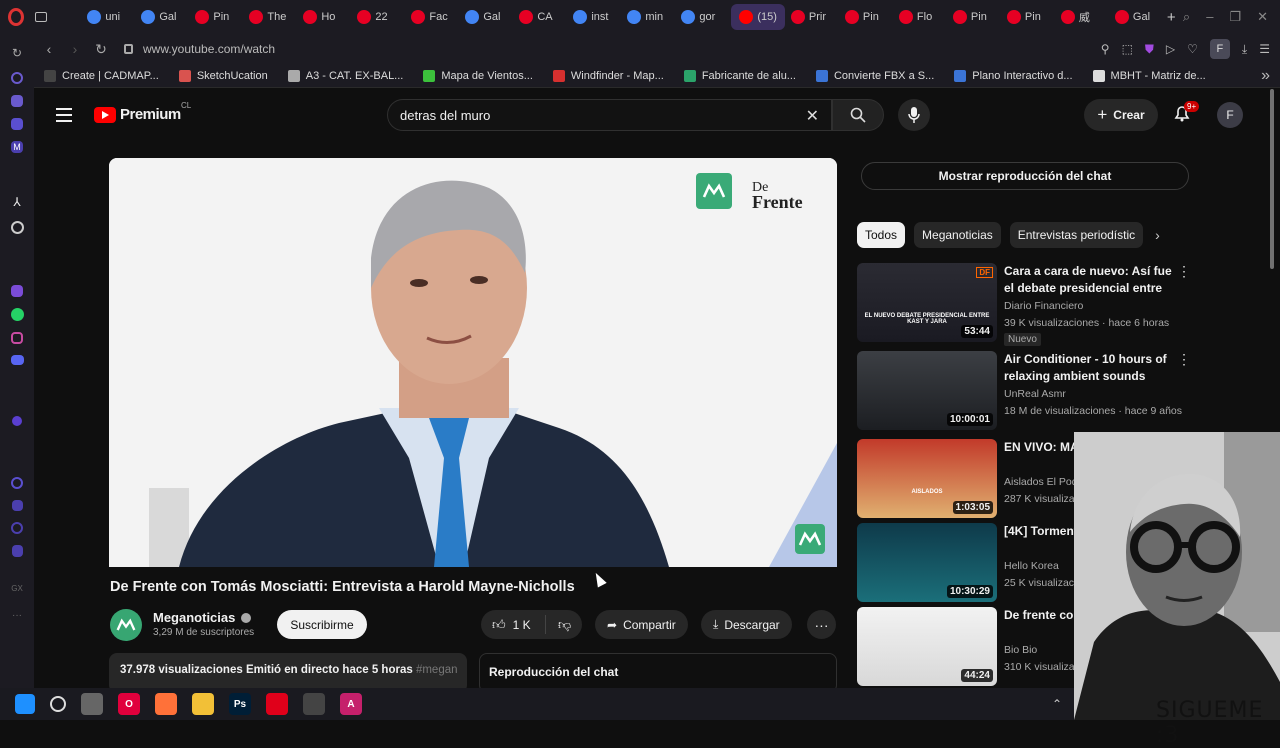 Image resolution: width=1280 pixels, height=748 pixels. What do you see at coordinates (1031, 566) in the screenshot?
I see `recommended-channel: Hello Korea` at bounding box center [1031, 566].